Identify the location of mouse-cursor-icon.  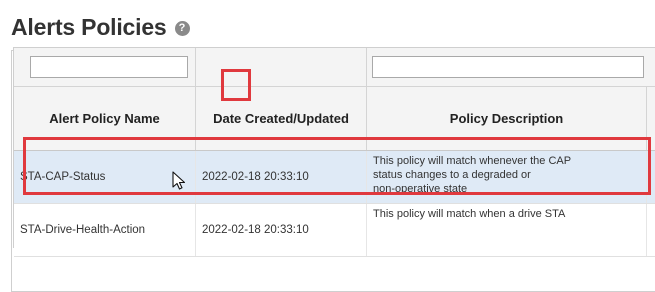
(179, 180).